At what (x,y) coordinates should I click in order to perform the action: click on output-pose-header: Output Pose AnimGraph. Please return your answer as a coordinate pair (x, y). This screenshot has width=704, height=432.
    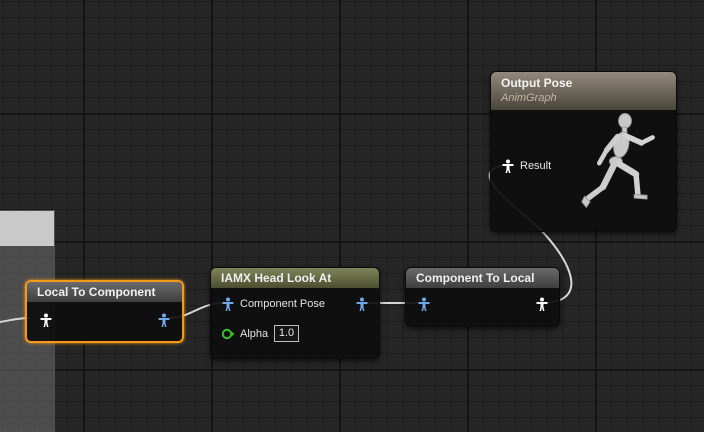
    Looking at the image, I should click on (583, 91).